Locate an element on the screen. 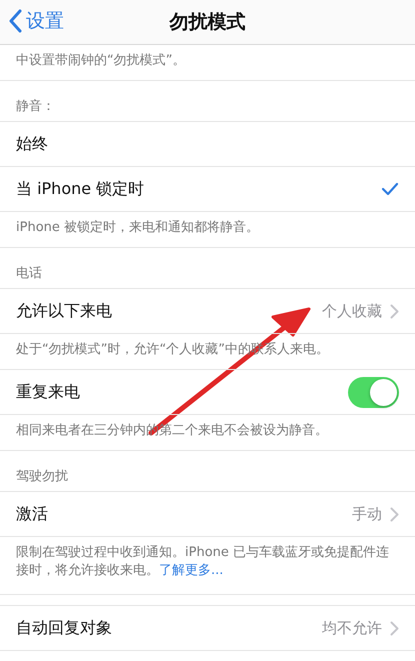 This screenshot has height=661, width=415. section-footer: 中设置带闹钟的“勿扰模式”。 is located at coordinates (207, 63).